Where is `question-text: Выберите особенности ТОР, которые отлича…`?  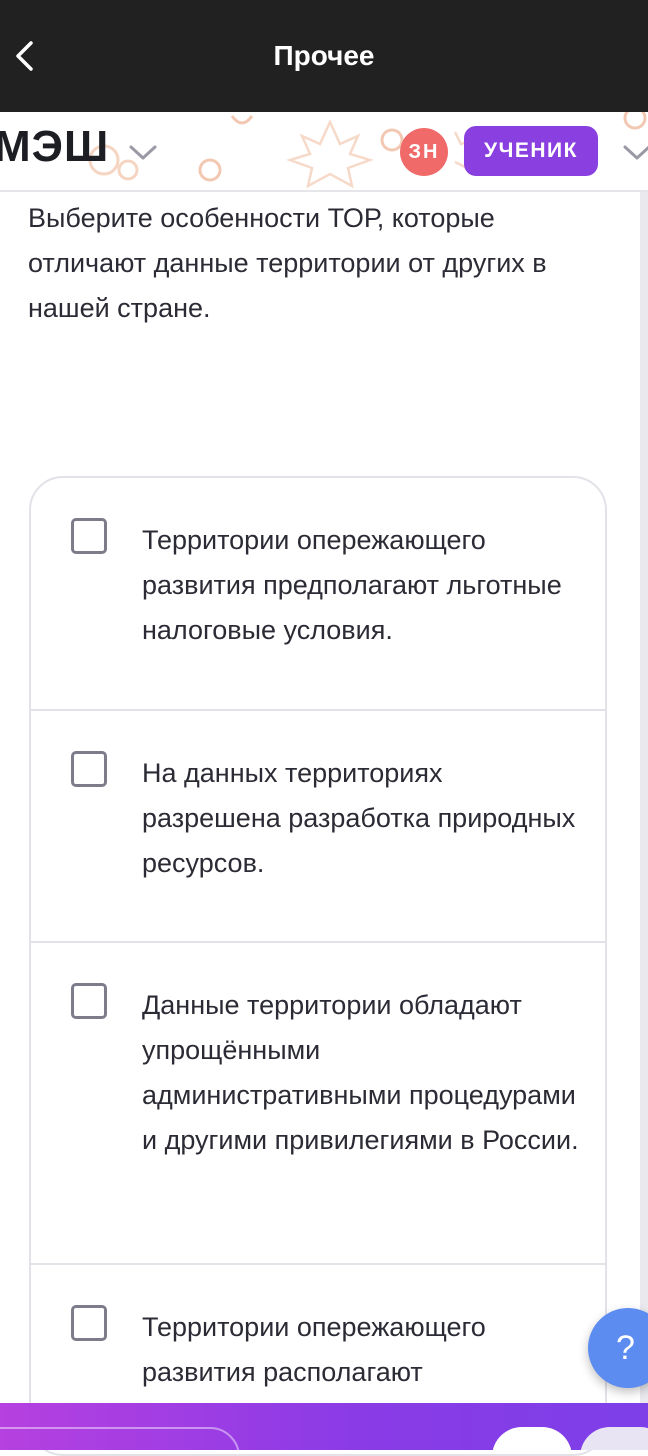 question-text: Выберите особенности ТОР, которые отлича… is located at coordinates (287, 263).